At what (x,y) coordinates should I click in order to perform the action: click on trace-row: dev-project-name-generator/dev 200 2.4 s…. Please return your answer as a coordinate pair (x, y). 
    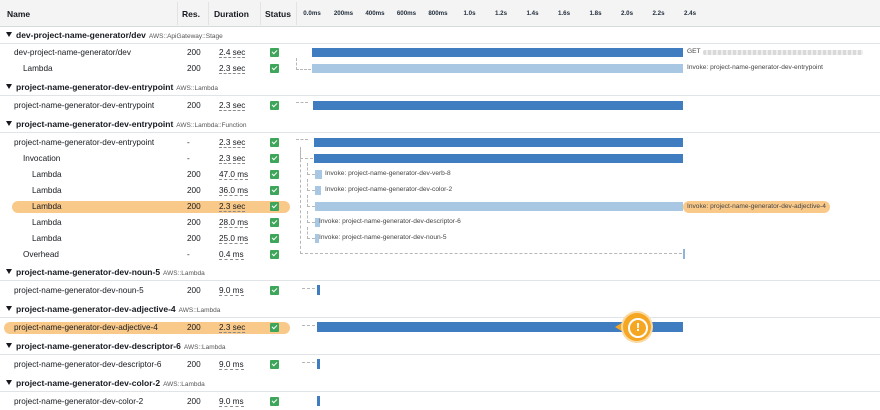
    Looking at the image, I should click on (440, 53).